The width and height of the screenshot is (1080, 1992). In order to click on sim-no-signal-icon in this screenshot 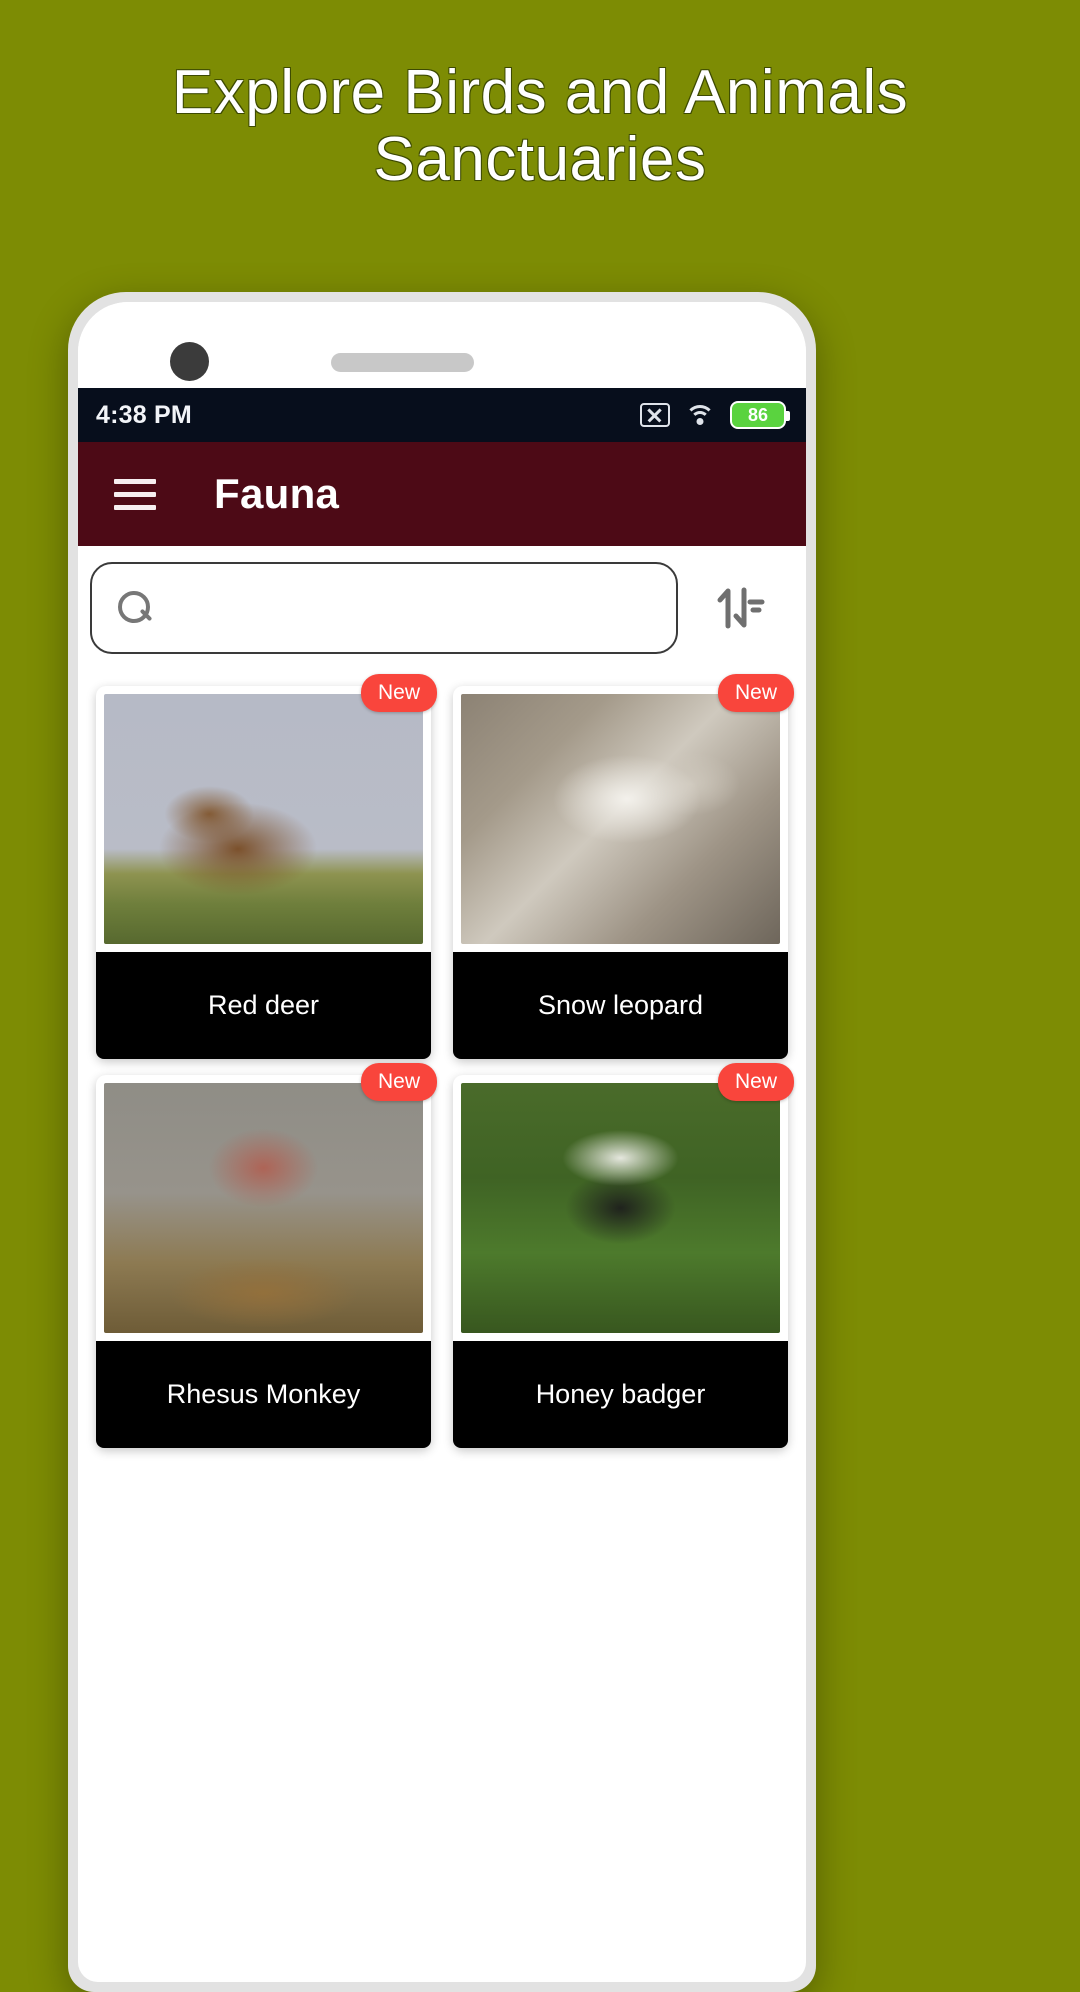, I will do `click(655, 415)`.